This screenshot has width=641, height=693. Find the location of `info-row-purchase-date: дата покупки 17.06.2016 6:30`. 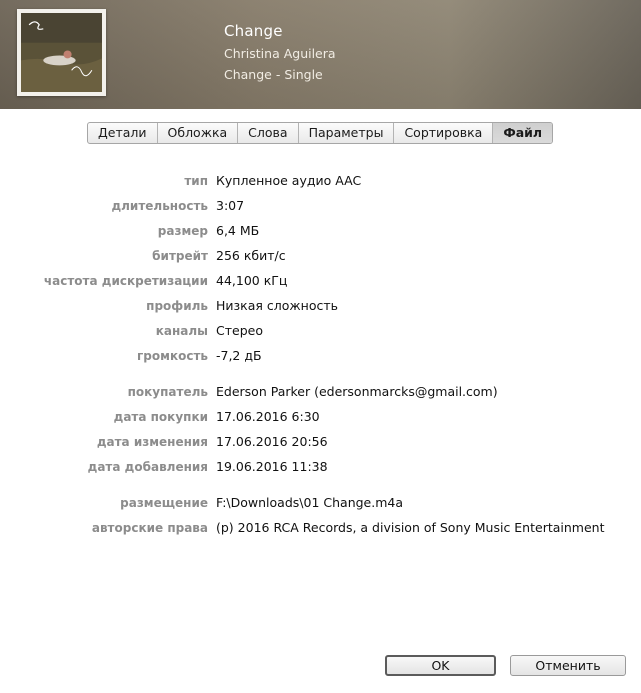

info-row-purchase-date: дата покупки 17.06.2016 6:30 is located at coordinates (320, 416).